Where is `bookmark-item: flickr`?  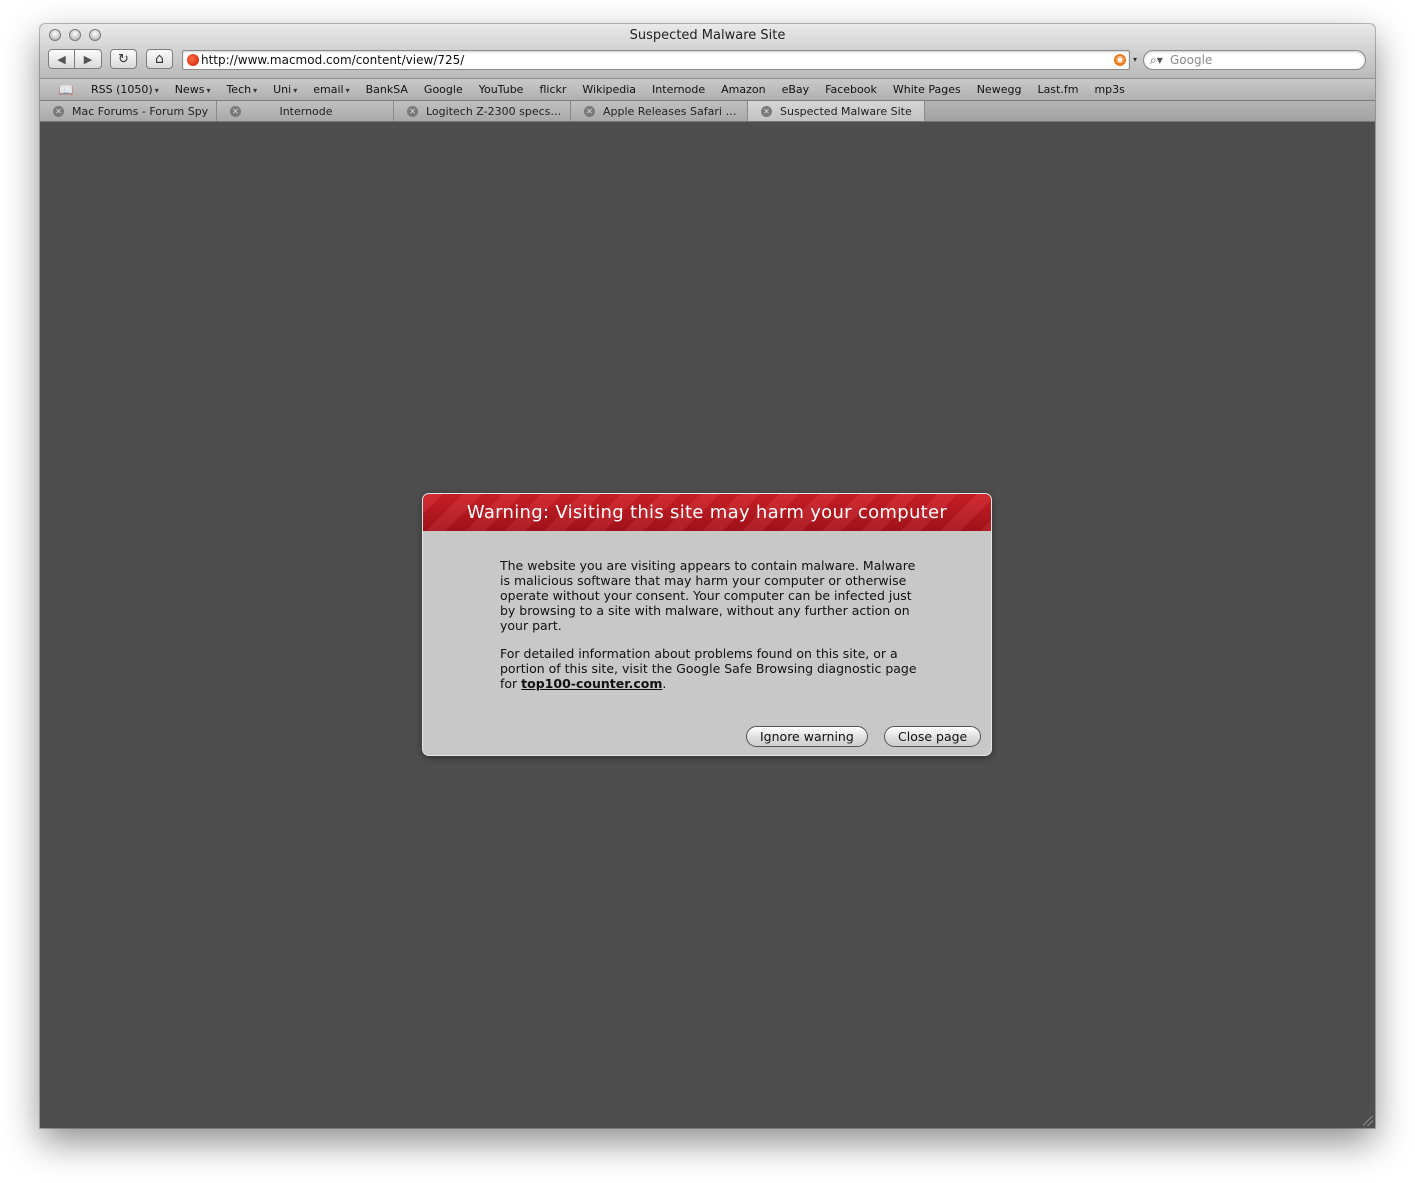
bookmark-item: flickr is located at coordinates (552, 89).